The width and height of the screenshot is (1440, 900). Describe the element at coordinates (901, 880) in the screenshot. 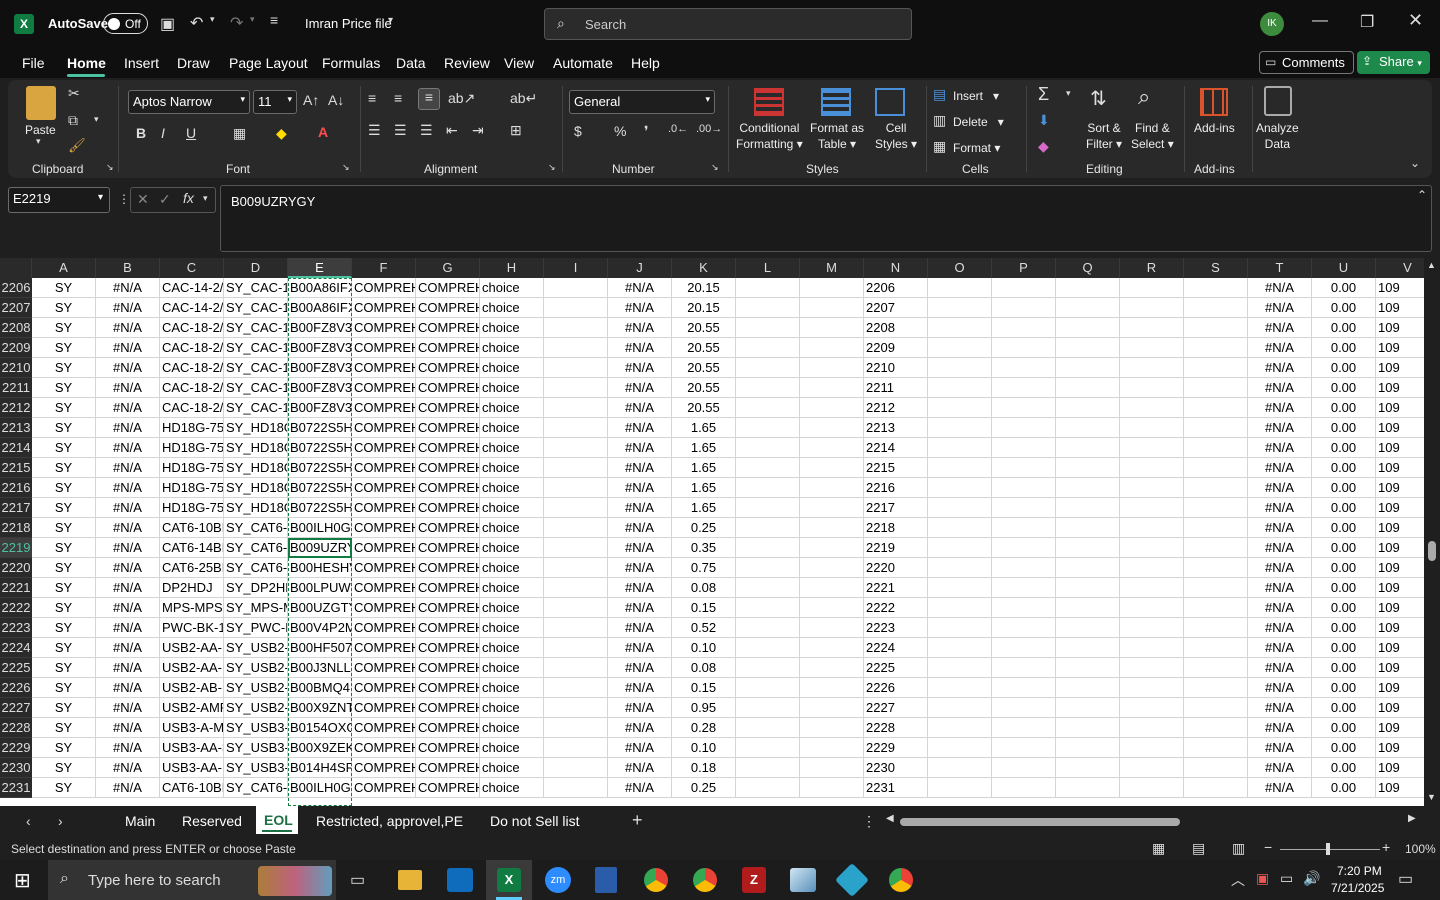

I see `chrome-alt-icon` at that location.